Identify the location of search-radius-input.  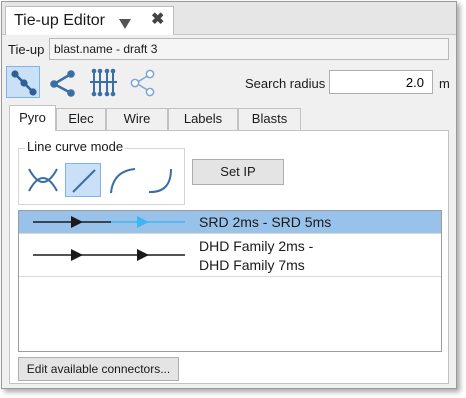
(381, 82).